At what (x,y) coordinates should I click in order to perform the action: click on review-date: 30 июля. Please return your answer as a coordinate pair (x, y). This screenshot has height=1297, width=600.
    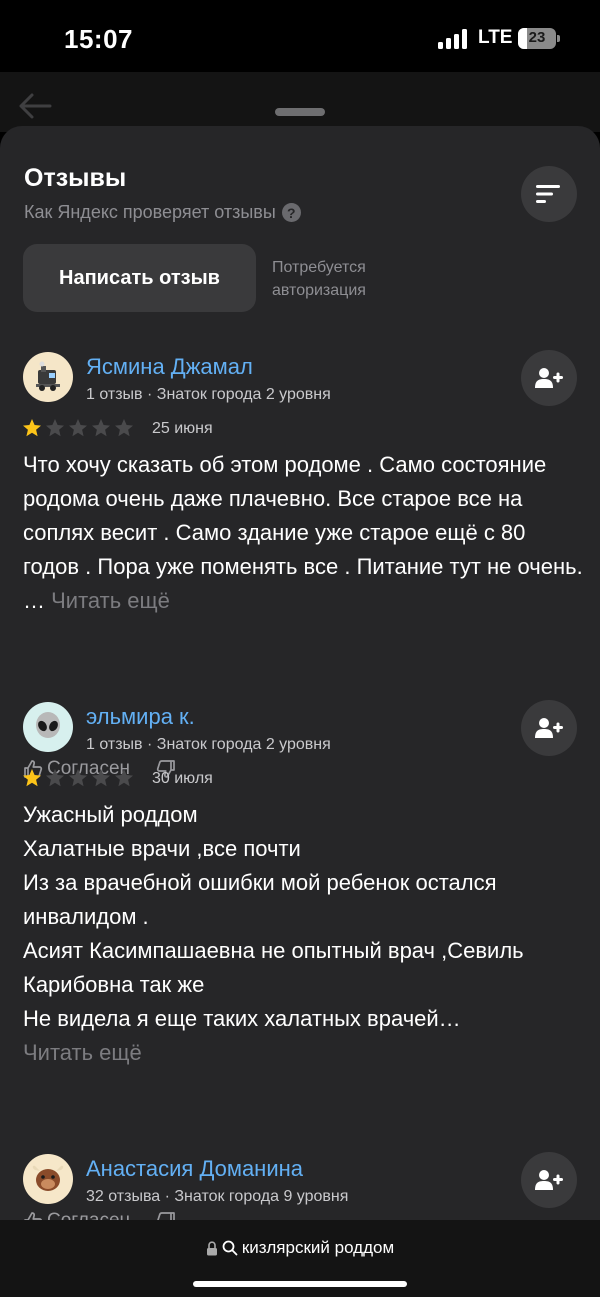
    Looking at the image, I should click on (182, 778).